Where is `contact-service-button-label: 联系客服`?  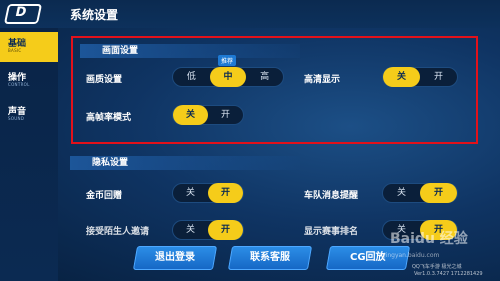
contact-service-button-label: 联系客服 is located at coordinates (270, 257).